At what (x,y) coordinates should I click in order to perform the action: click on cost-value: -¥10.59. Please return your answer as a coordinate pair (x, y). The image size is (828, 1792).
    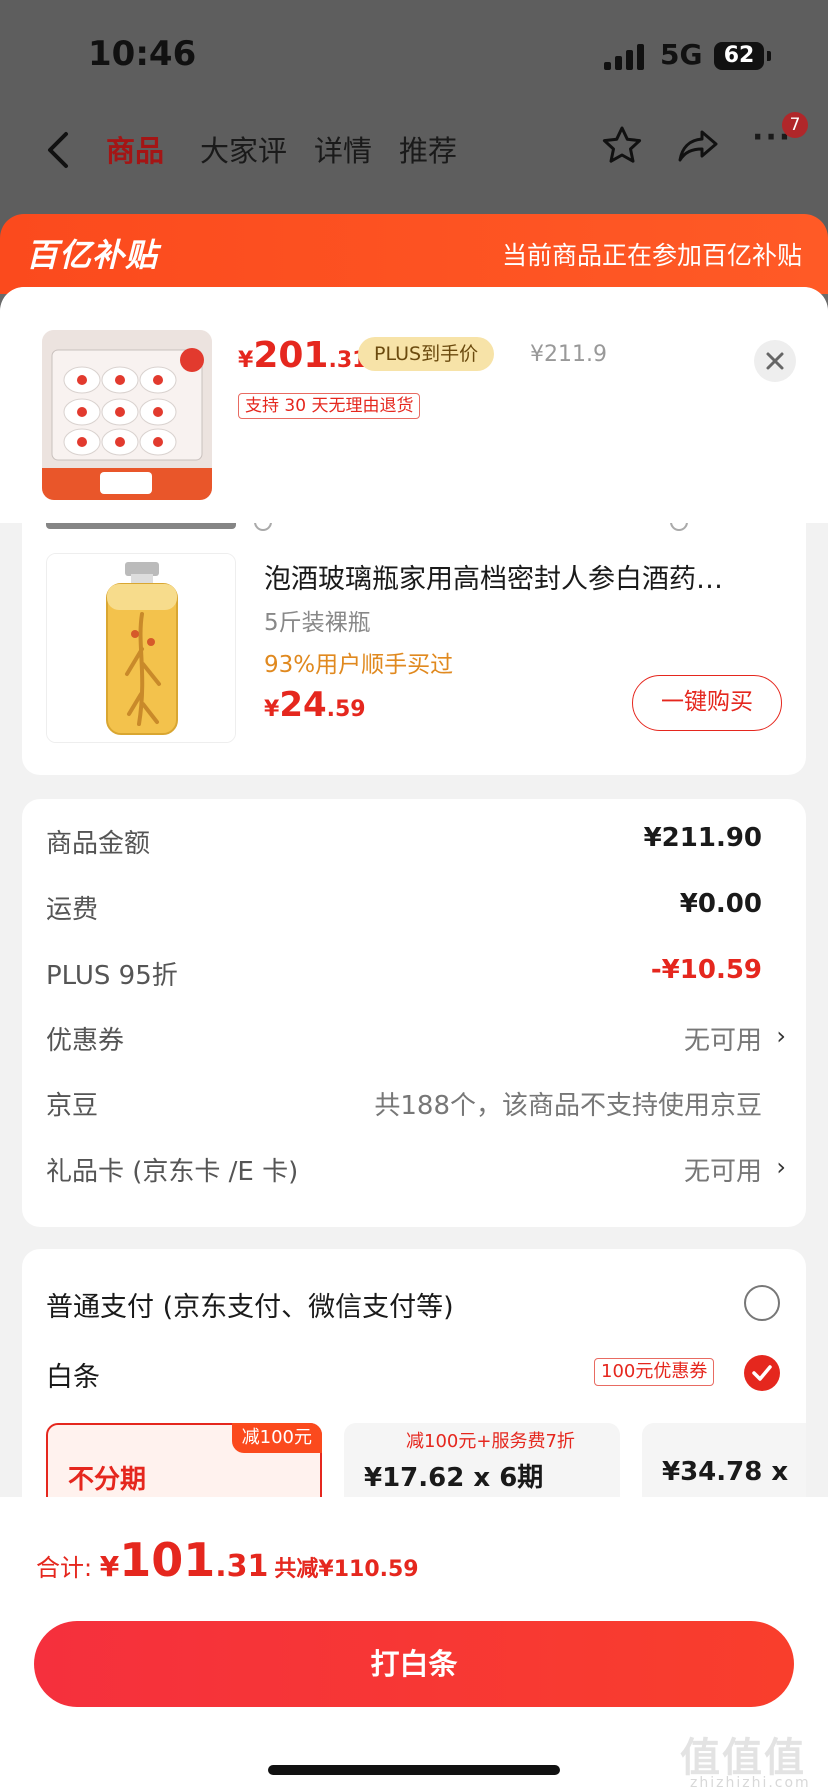
    Looking at the image, I should click on (706, 970).